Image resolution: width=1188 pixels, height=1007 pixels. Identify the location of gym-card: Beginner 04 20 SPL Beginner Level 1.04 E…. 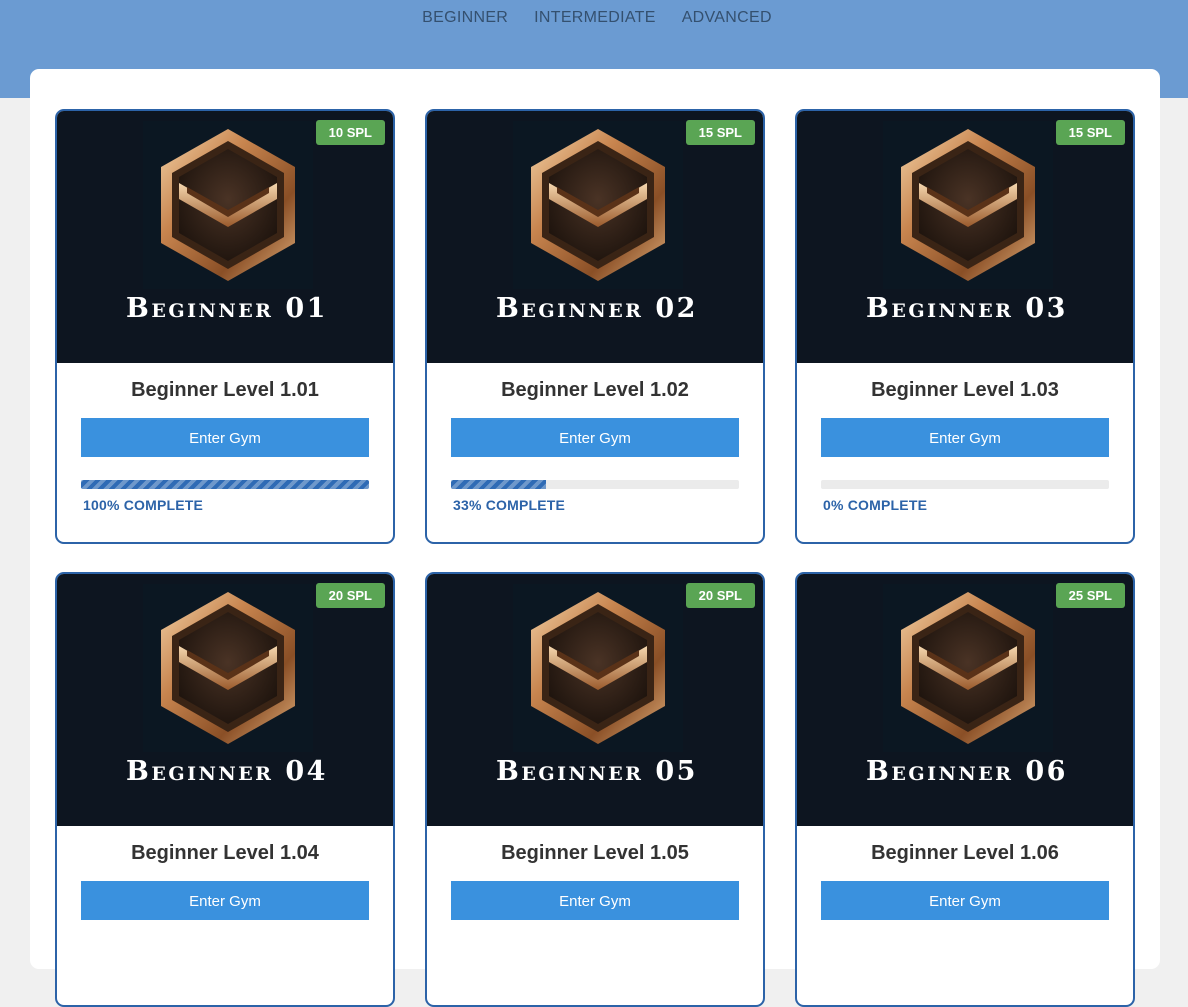
(225, 789).